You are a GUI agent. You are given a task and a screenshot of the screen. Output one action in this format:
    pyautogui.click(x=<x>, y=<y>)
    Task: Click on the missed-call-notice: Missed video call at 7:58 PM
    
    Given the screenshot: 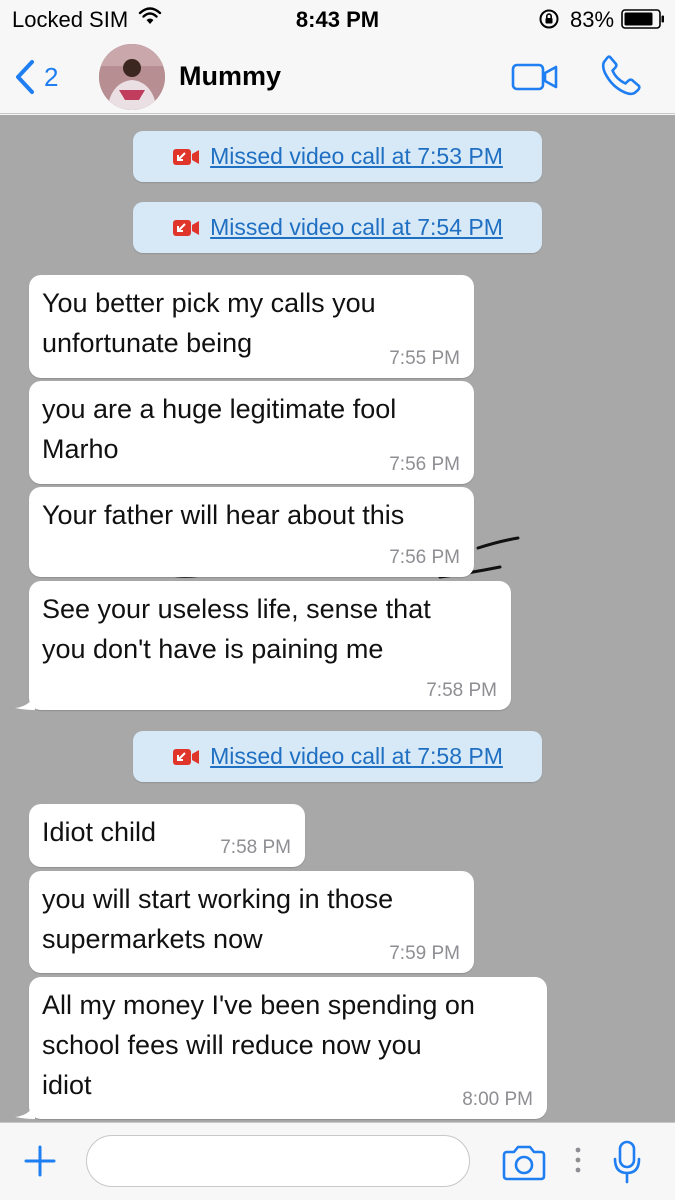 What is the action you would take?
    pyautogui.click(x=337, y=756)
    